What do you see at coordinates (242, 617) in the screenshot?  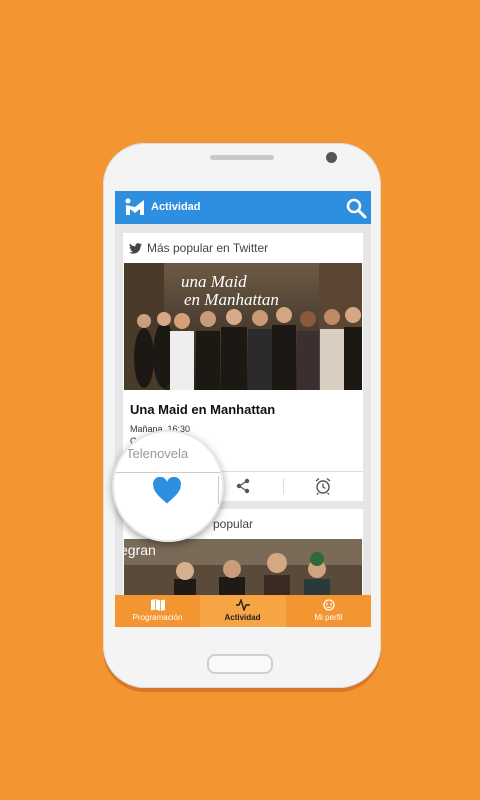 I see `nav-label: Actividad` at bounding box center [242, 617].